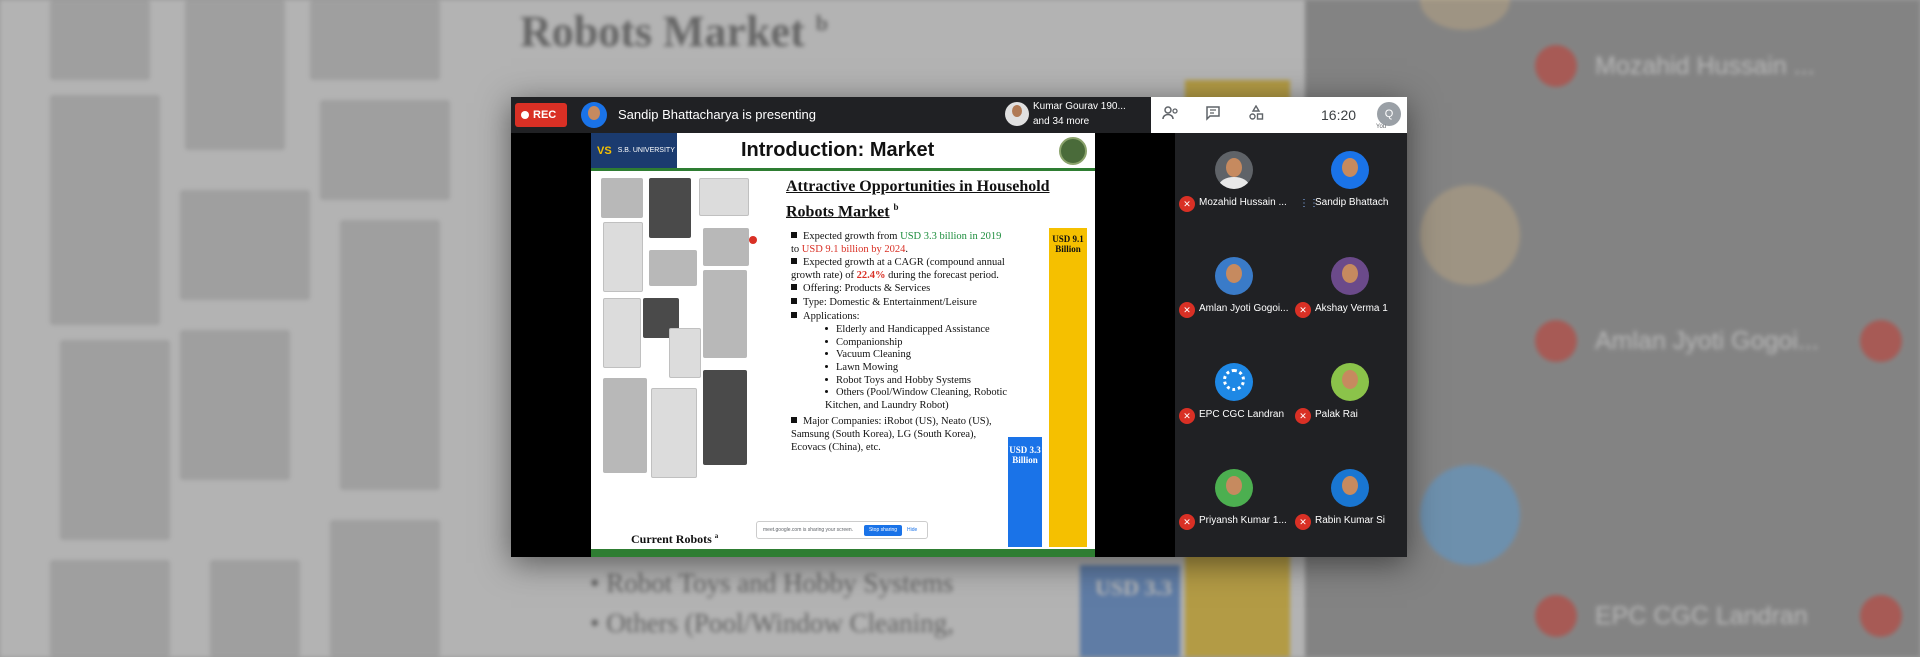 This screenshot has width=1920, height=657. I want to click on bullet-type: Type: Domestic & Entertainment/Leisure, so click(901, 303).